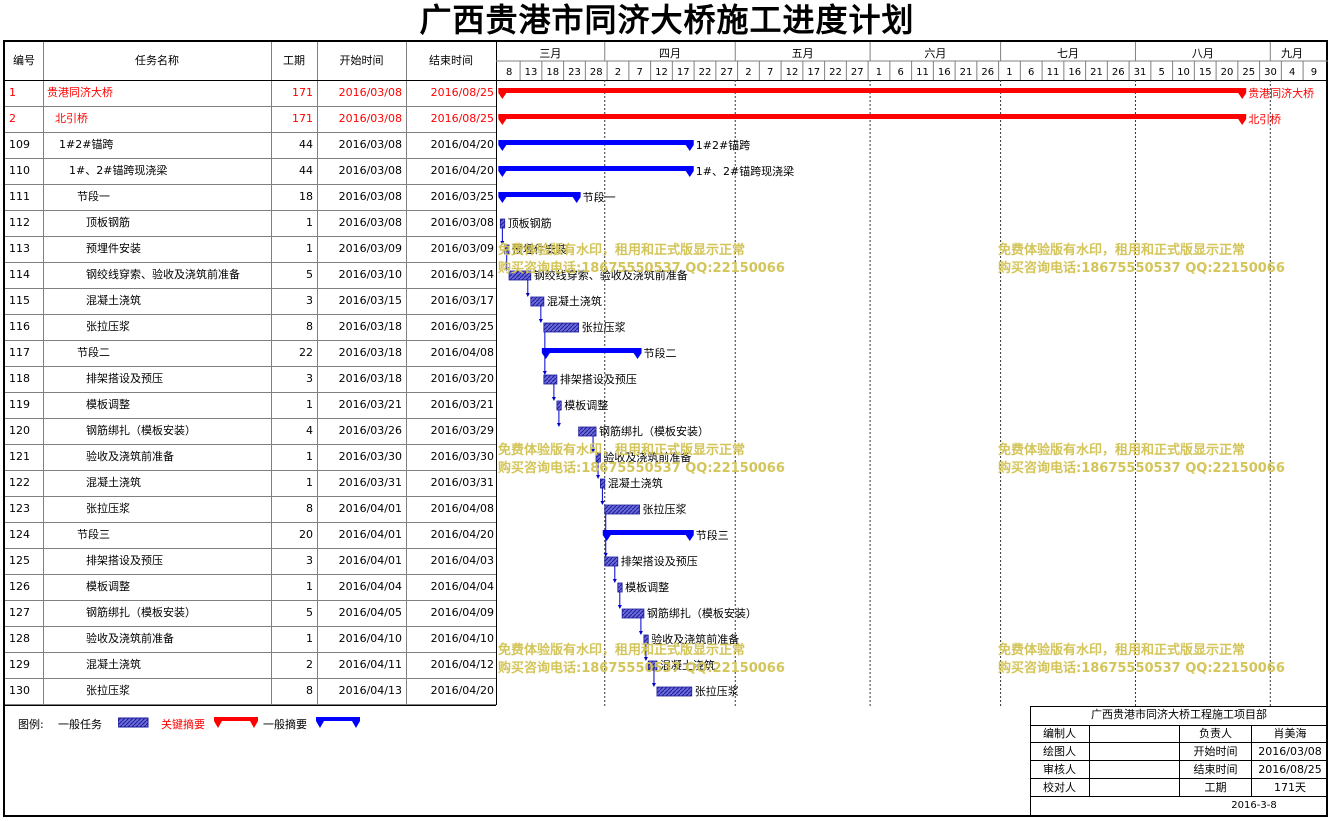 This screenshot has width=1334, height=821. Describe the element at coordinates (1216, 734) in the screenshot. I see `info-cell-k2: 负责人` at that location.